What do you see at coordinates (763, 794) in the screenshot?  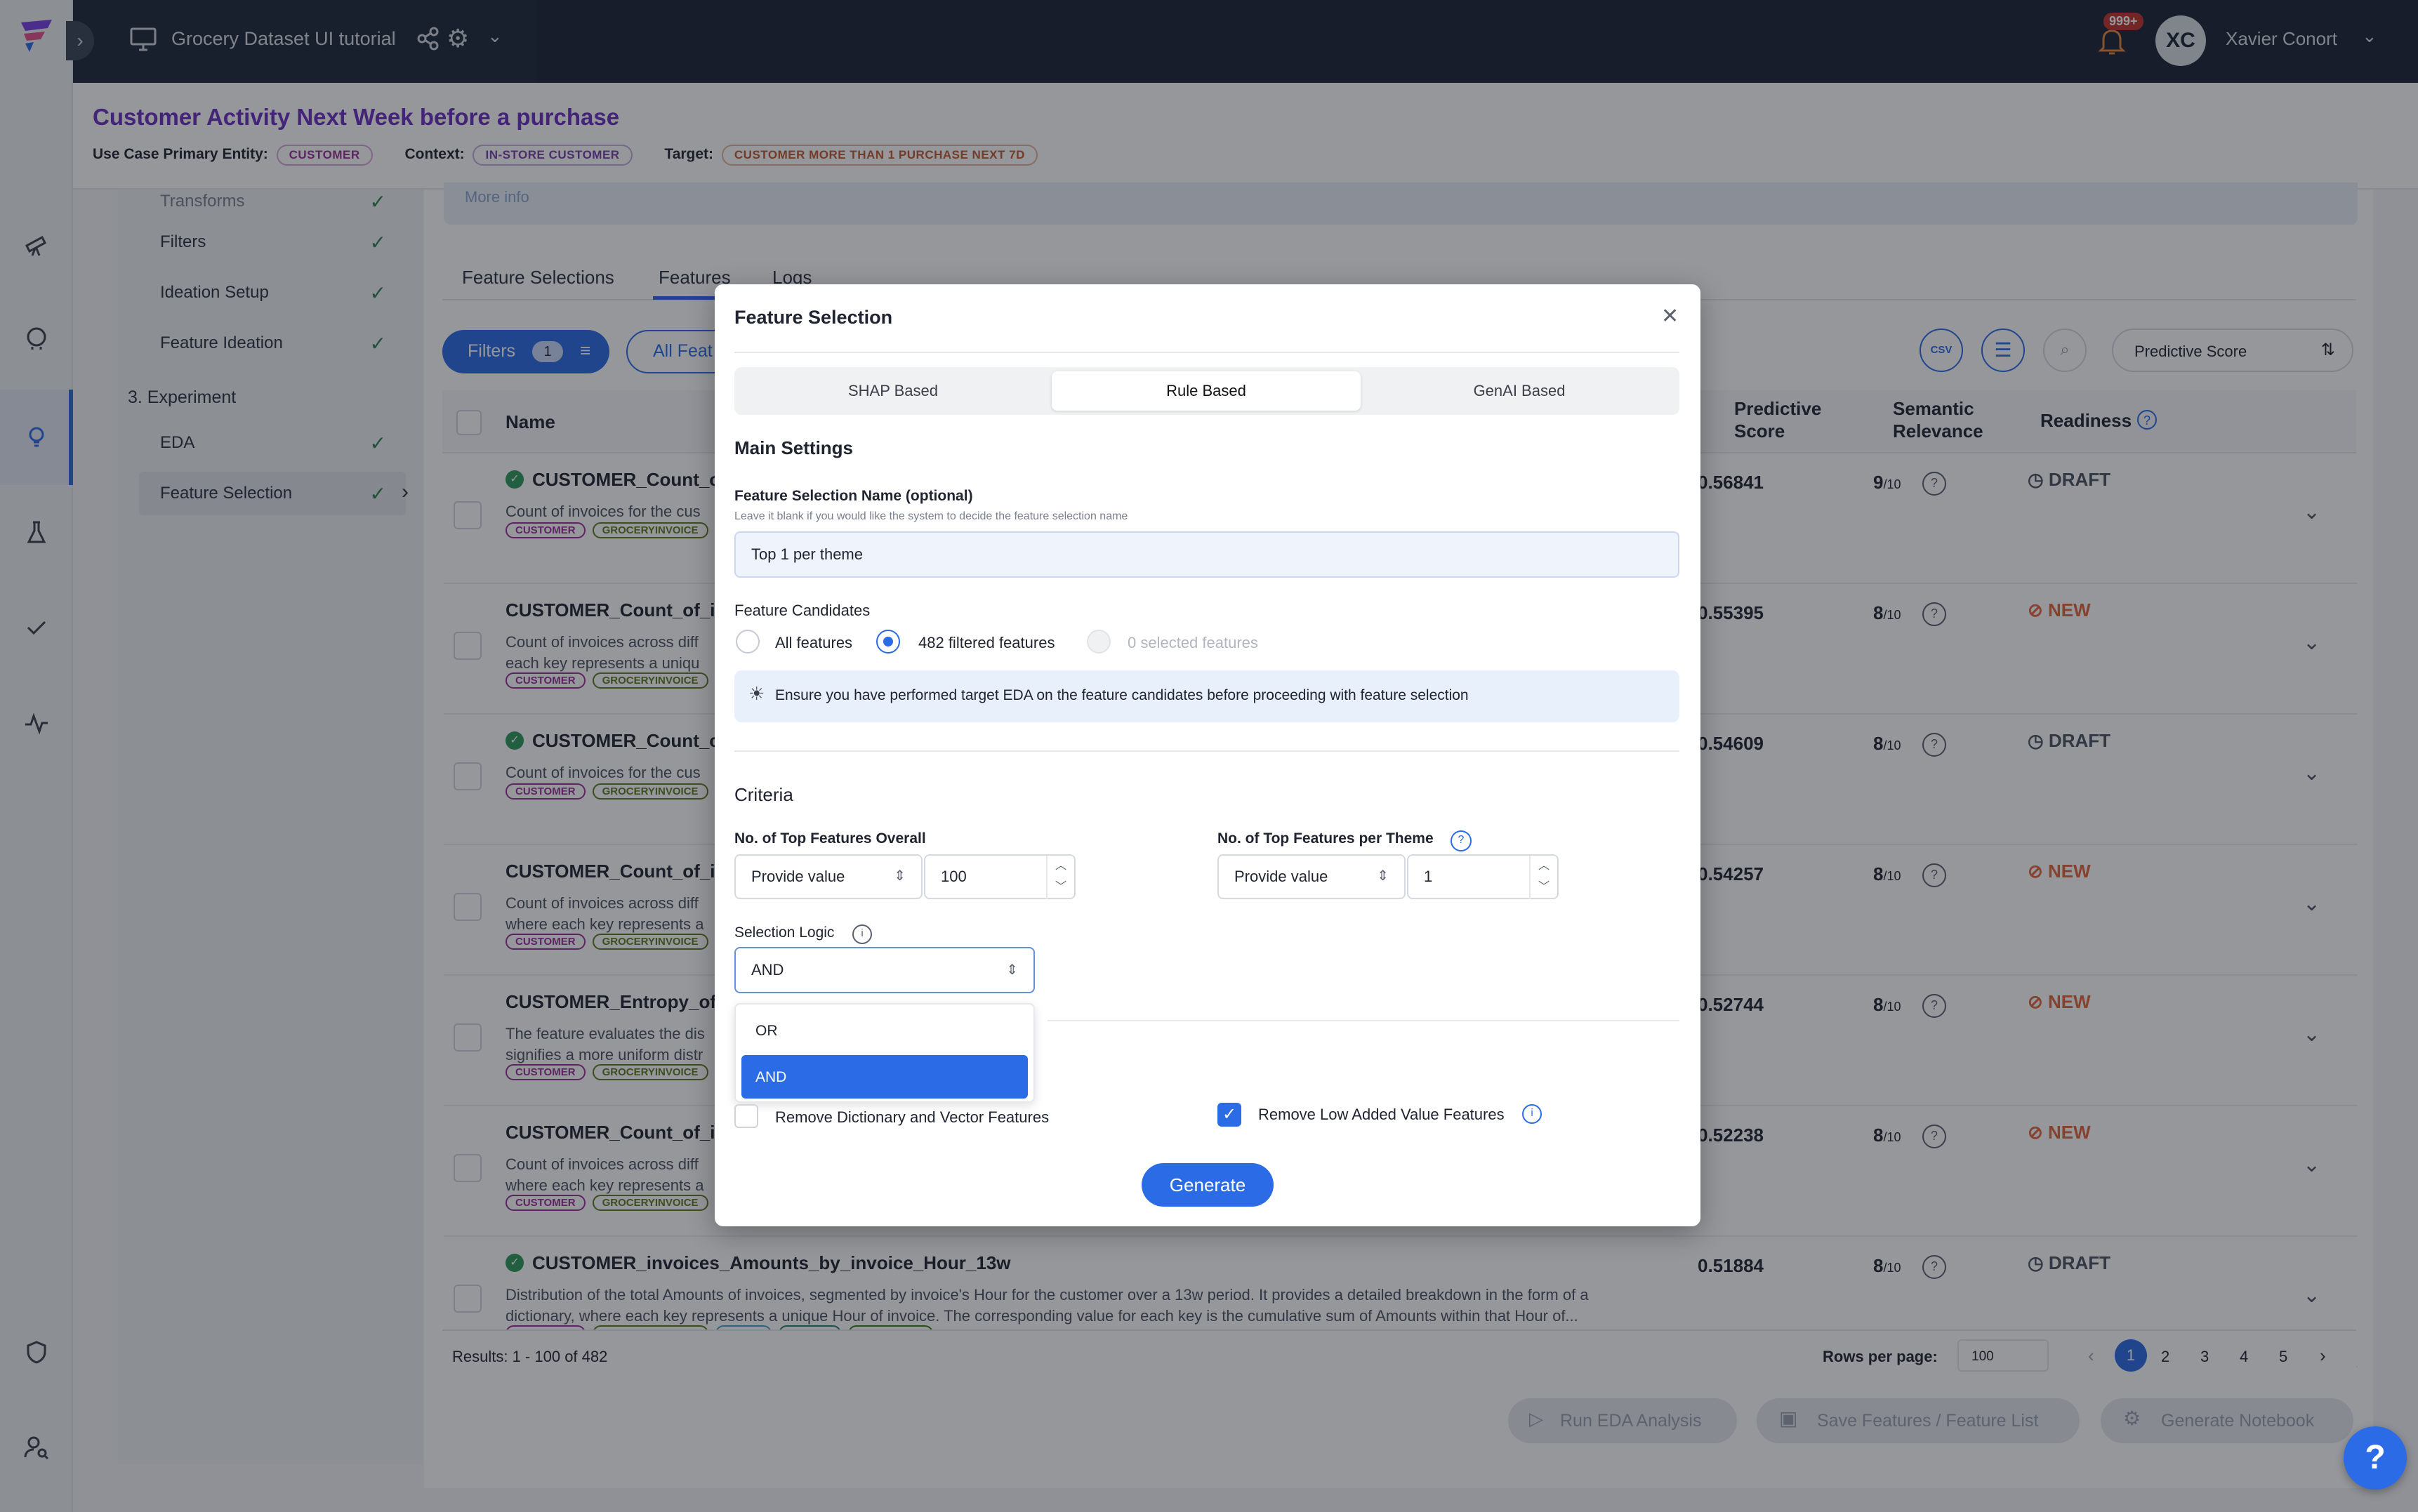 I see `criteria-heading: Criteria` at bounding box center [763, 794].